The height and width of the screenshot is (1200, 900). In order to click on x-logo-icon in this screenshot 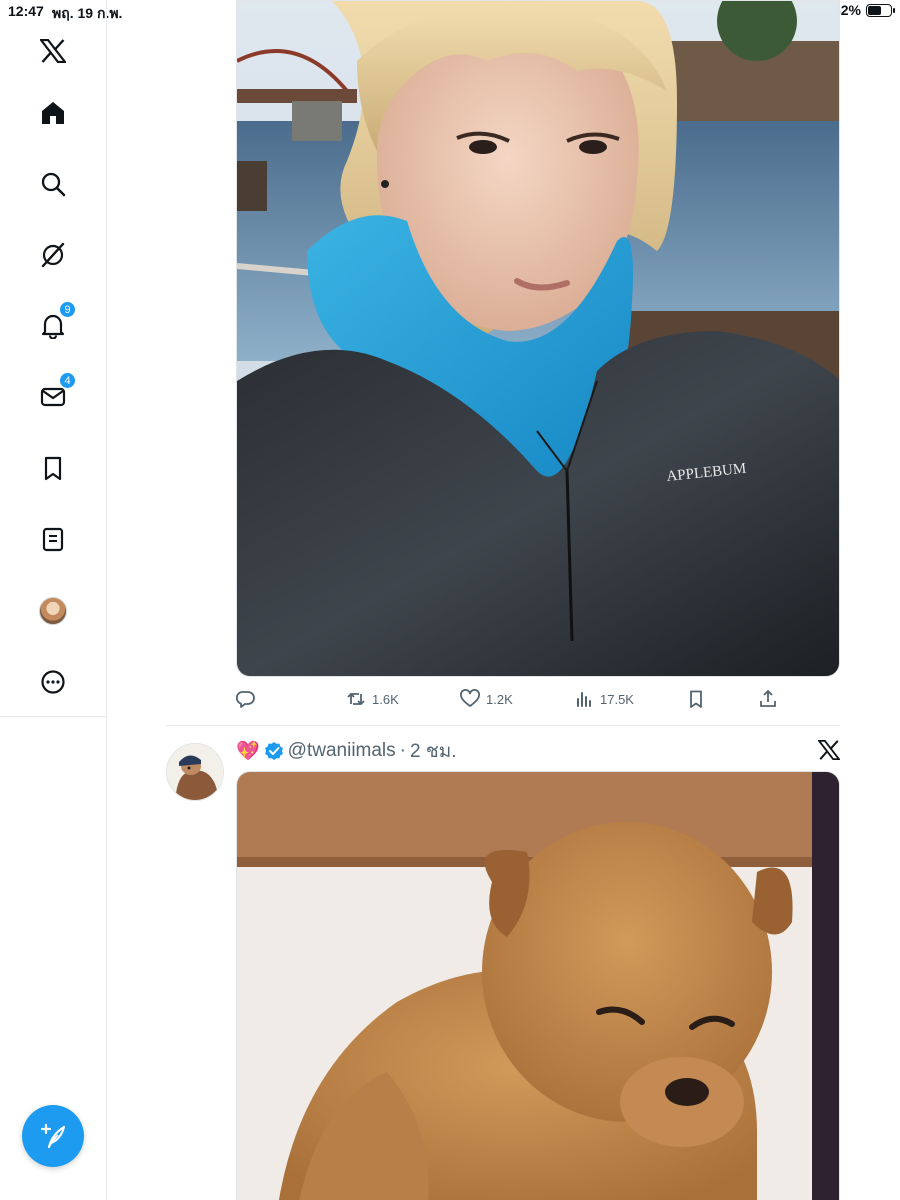, I will do `click(53, 51)`.